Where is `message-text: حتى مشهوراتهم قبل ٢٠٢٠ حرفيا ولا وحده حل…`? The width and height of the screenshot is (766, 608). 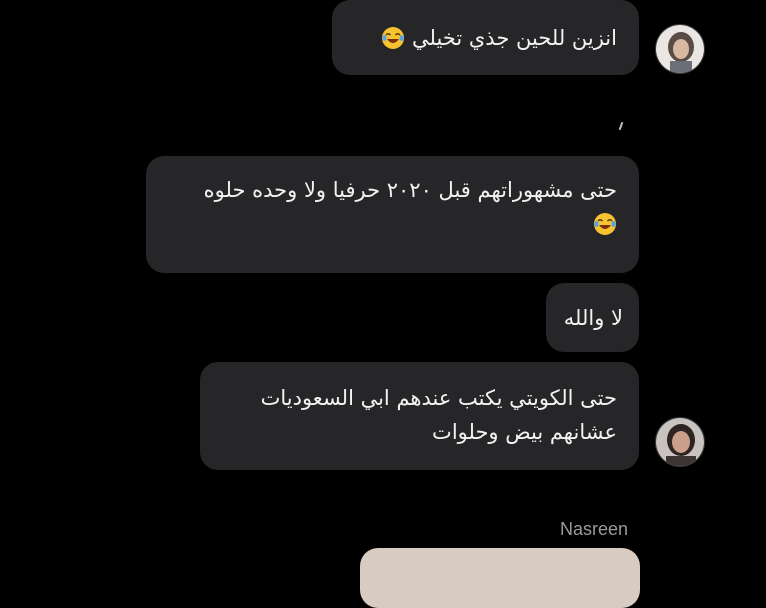 message-text: حتى مشهوراتهم قبل ٢٠٢٠ حرفيا ولا وحده حل… is located at coordinates (410, 190).